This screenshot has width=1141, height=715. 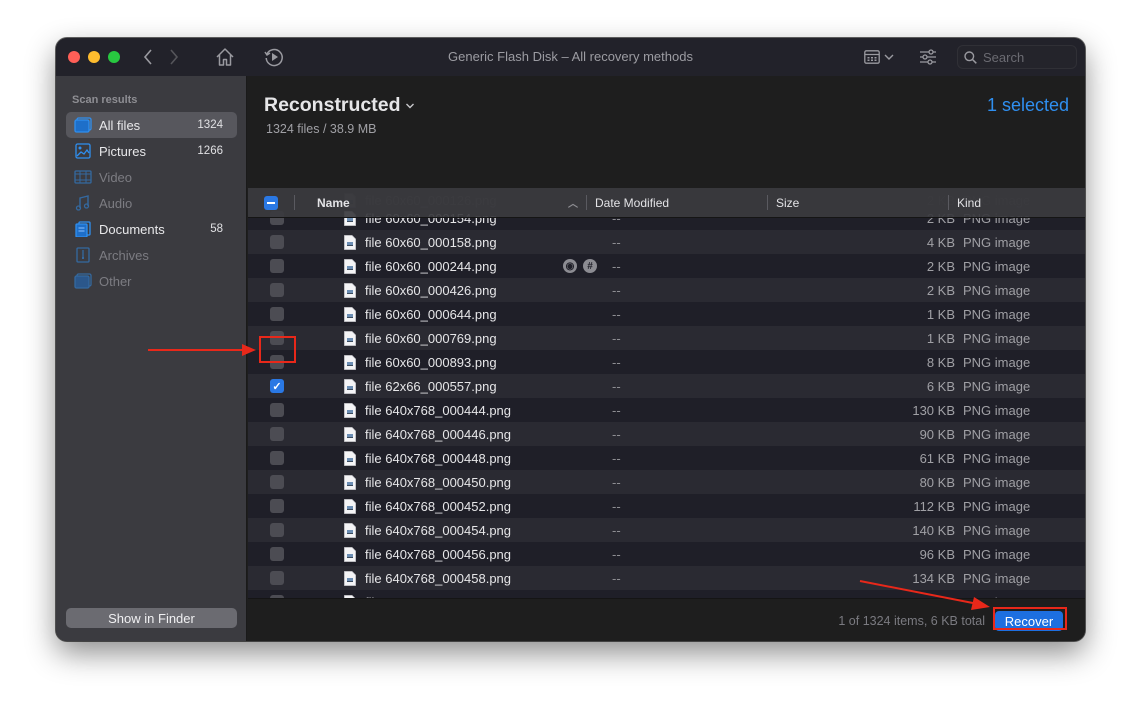 What do you see at coordinates (277, 386) in the screenshot?
I see `row-checkbox: ✓` at bounding box center [277, 386].